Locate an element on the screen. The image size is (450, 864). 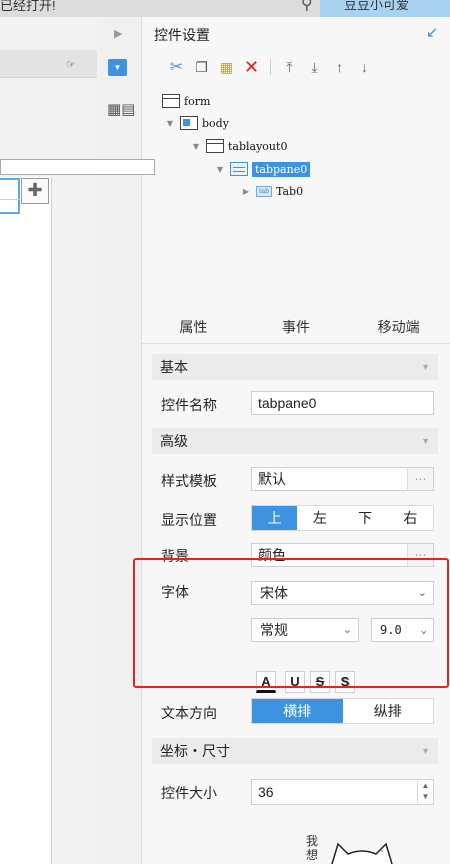
tool-column: ▶ ▼ ▦▤ is located at coordinates (119, 440).